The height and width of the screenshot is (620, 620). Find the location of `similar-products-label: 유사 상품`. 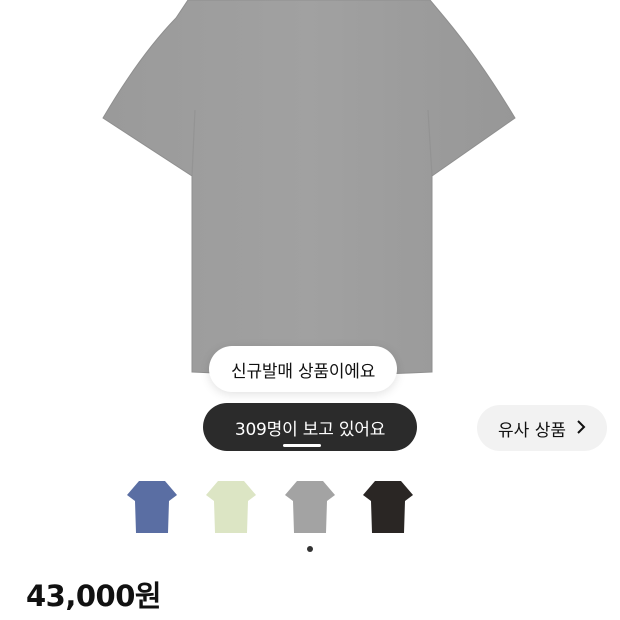

similar-products-label: 유사 상품 is located at coordinates (532, 430).